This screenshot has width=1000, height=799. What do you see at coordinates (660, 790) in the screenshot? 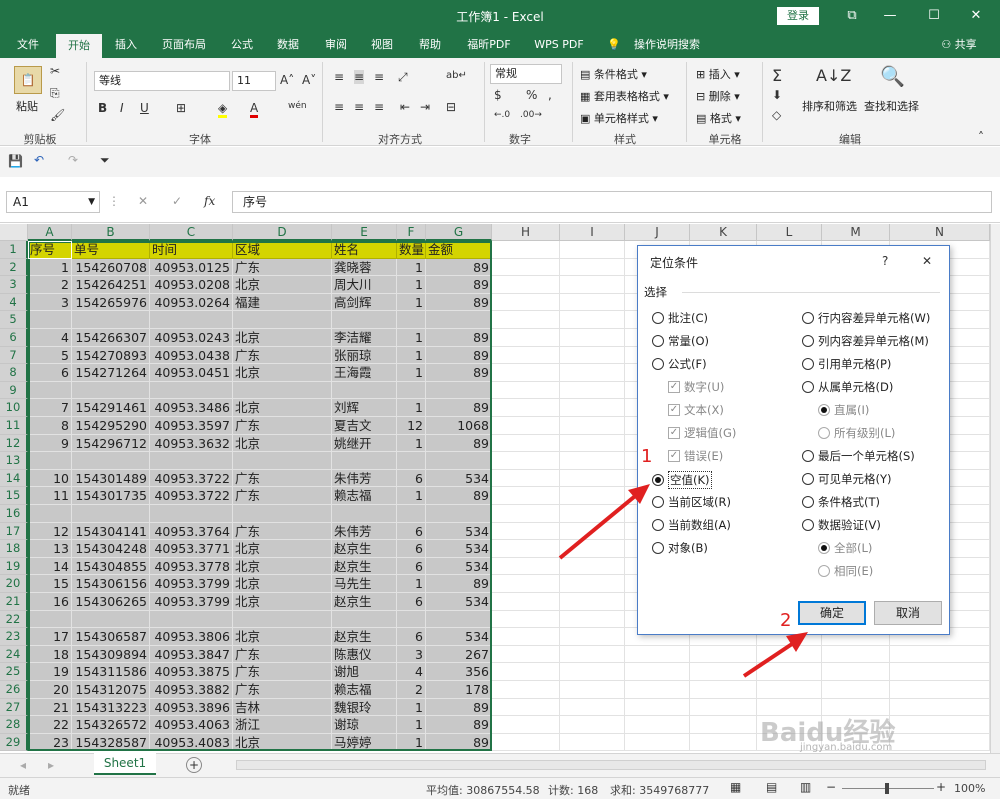
I see `sum-status: 求和: 3549768777` at bounding box center [660, 790].